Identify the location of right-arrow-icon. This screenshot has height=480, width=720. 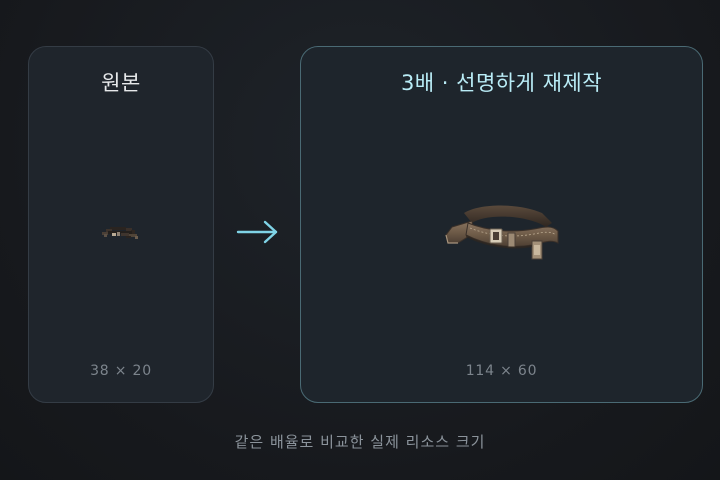
(257, 232).